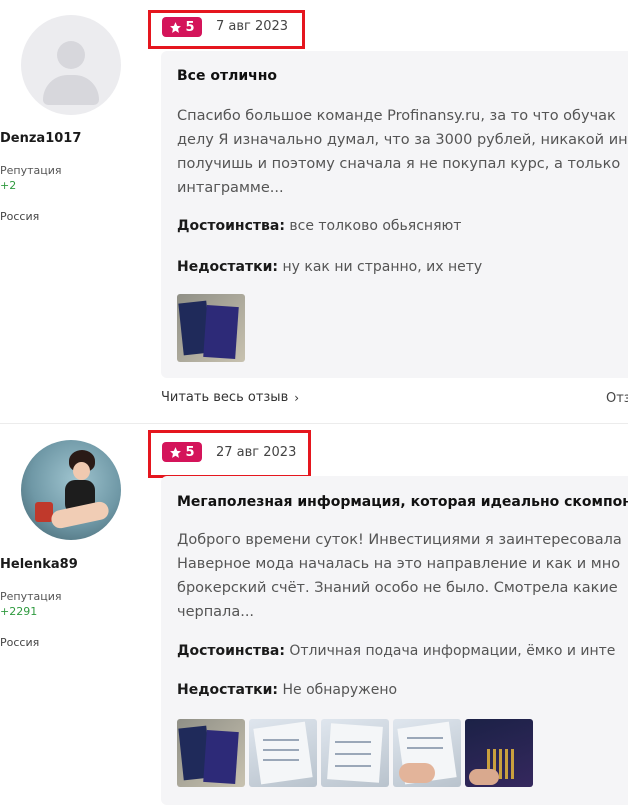  What do you see at coordinates (617, 398) in the screenshot?
I see `comments-link: Отз` at bounding box center [617, 398].